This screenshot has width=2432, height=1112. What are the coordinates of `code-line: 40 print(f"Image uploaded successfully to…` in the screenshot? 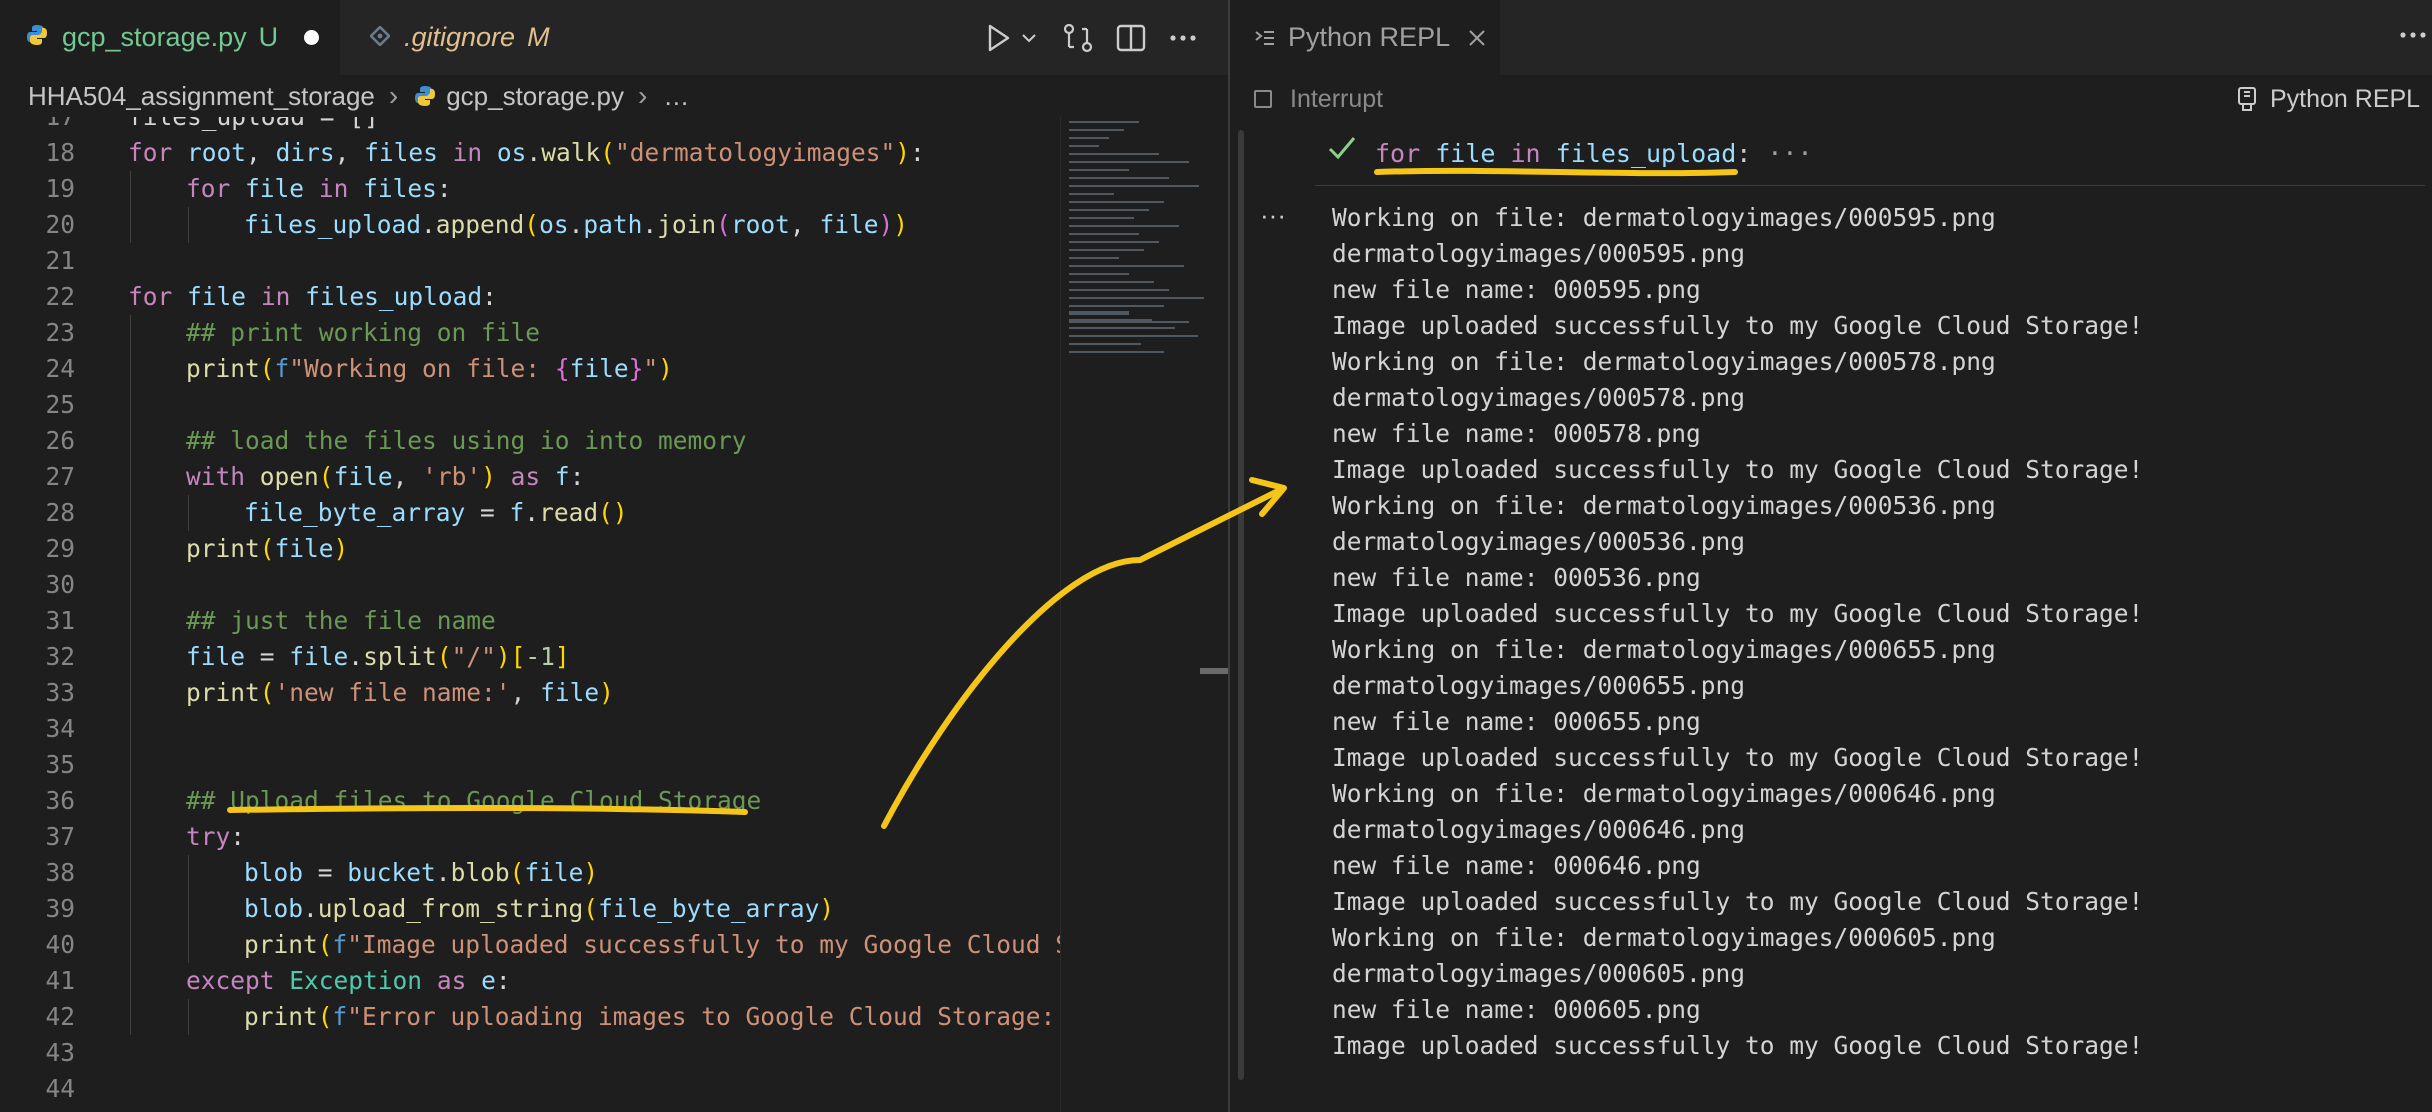 It's located at (530, 945).